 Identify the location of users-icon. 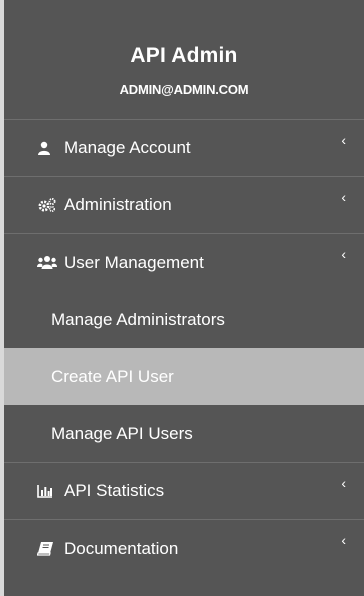
(47, 262).